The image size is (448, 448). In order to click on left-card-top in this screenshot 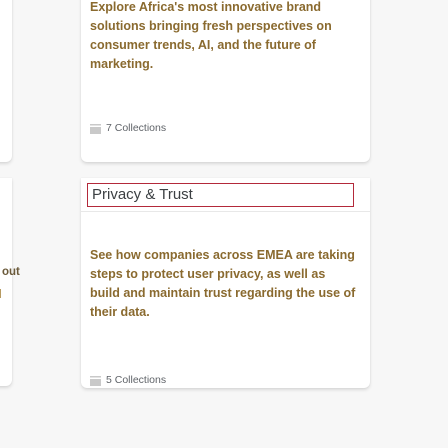, I will do `click(6, 81)`.